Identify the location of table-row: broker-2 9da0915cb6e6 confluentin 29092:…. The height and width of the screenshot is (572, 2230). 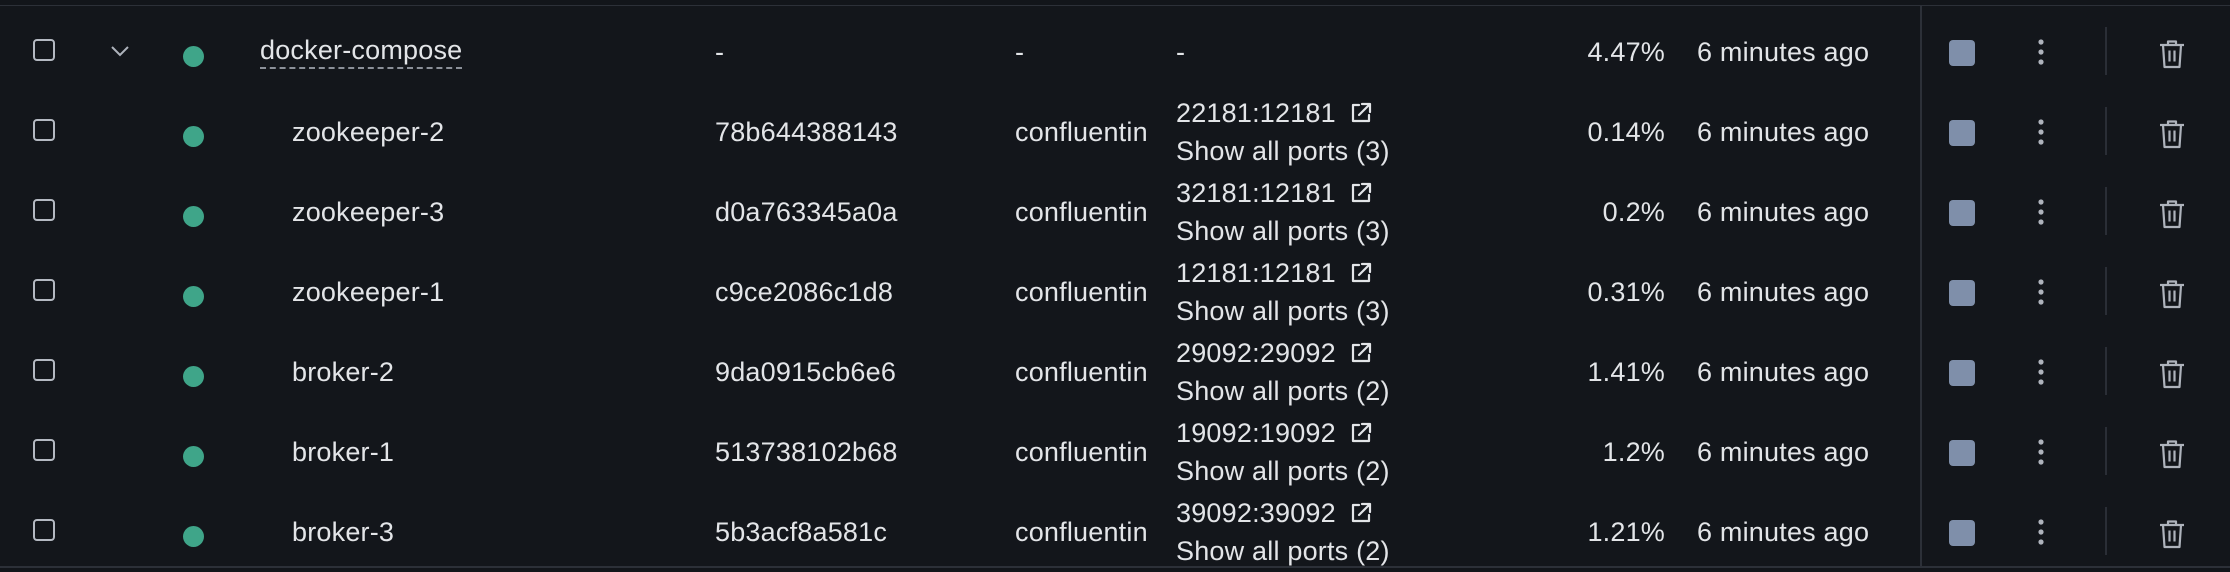
(1115, 372).